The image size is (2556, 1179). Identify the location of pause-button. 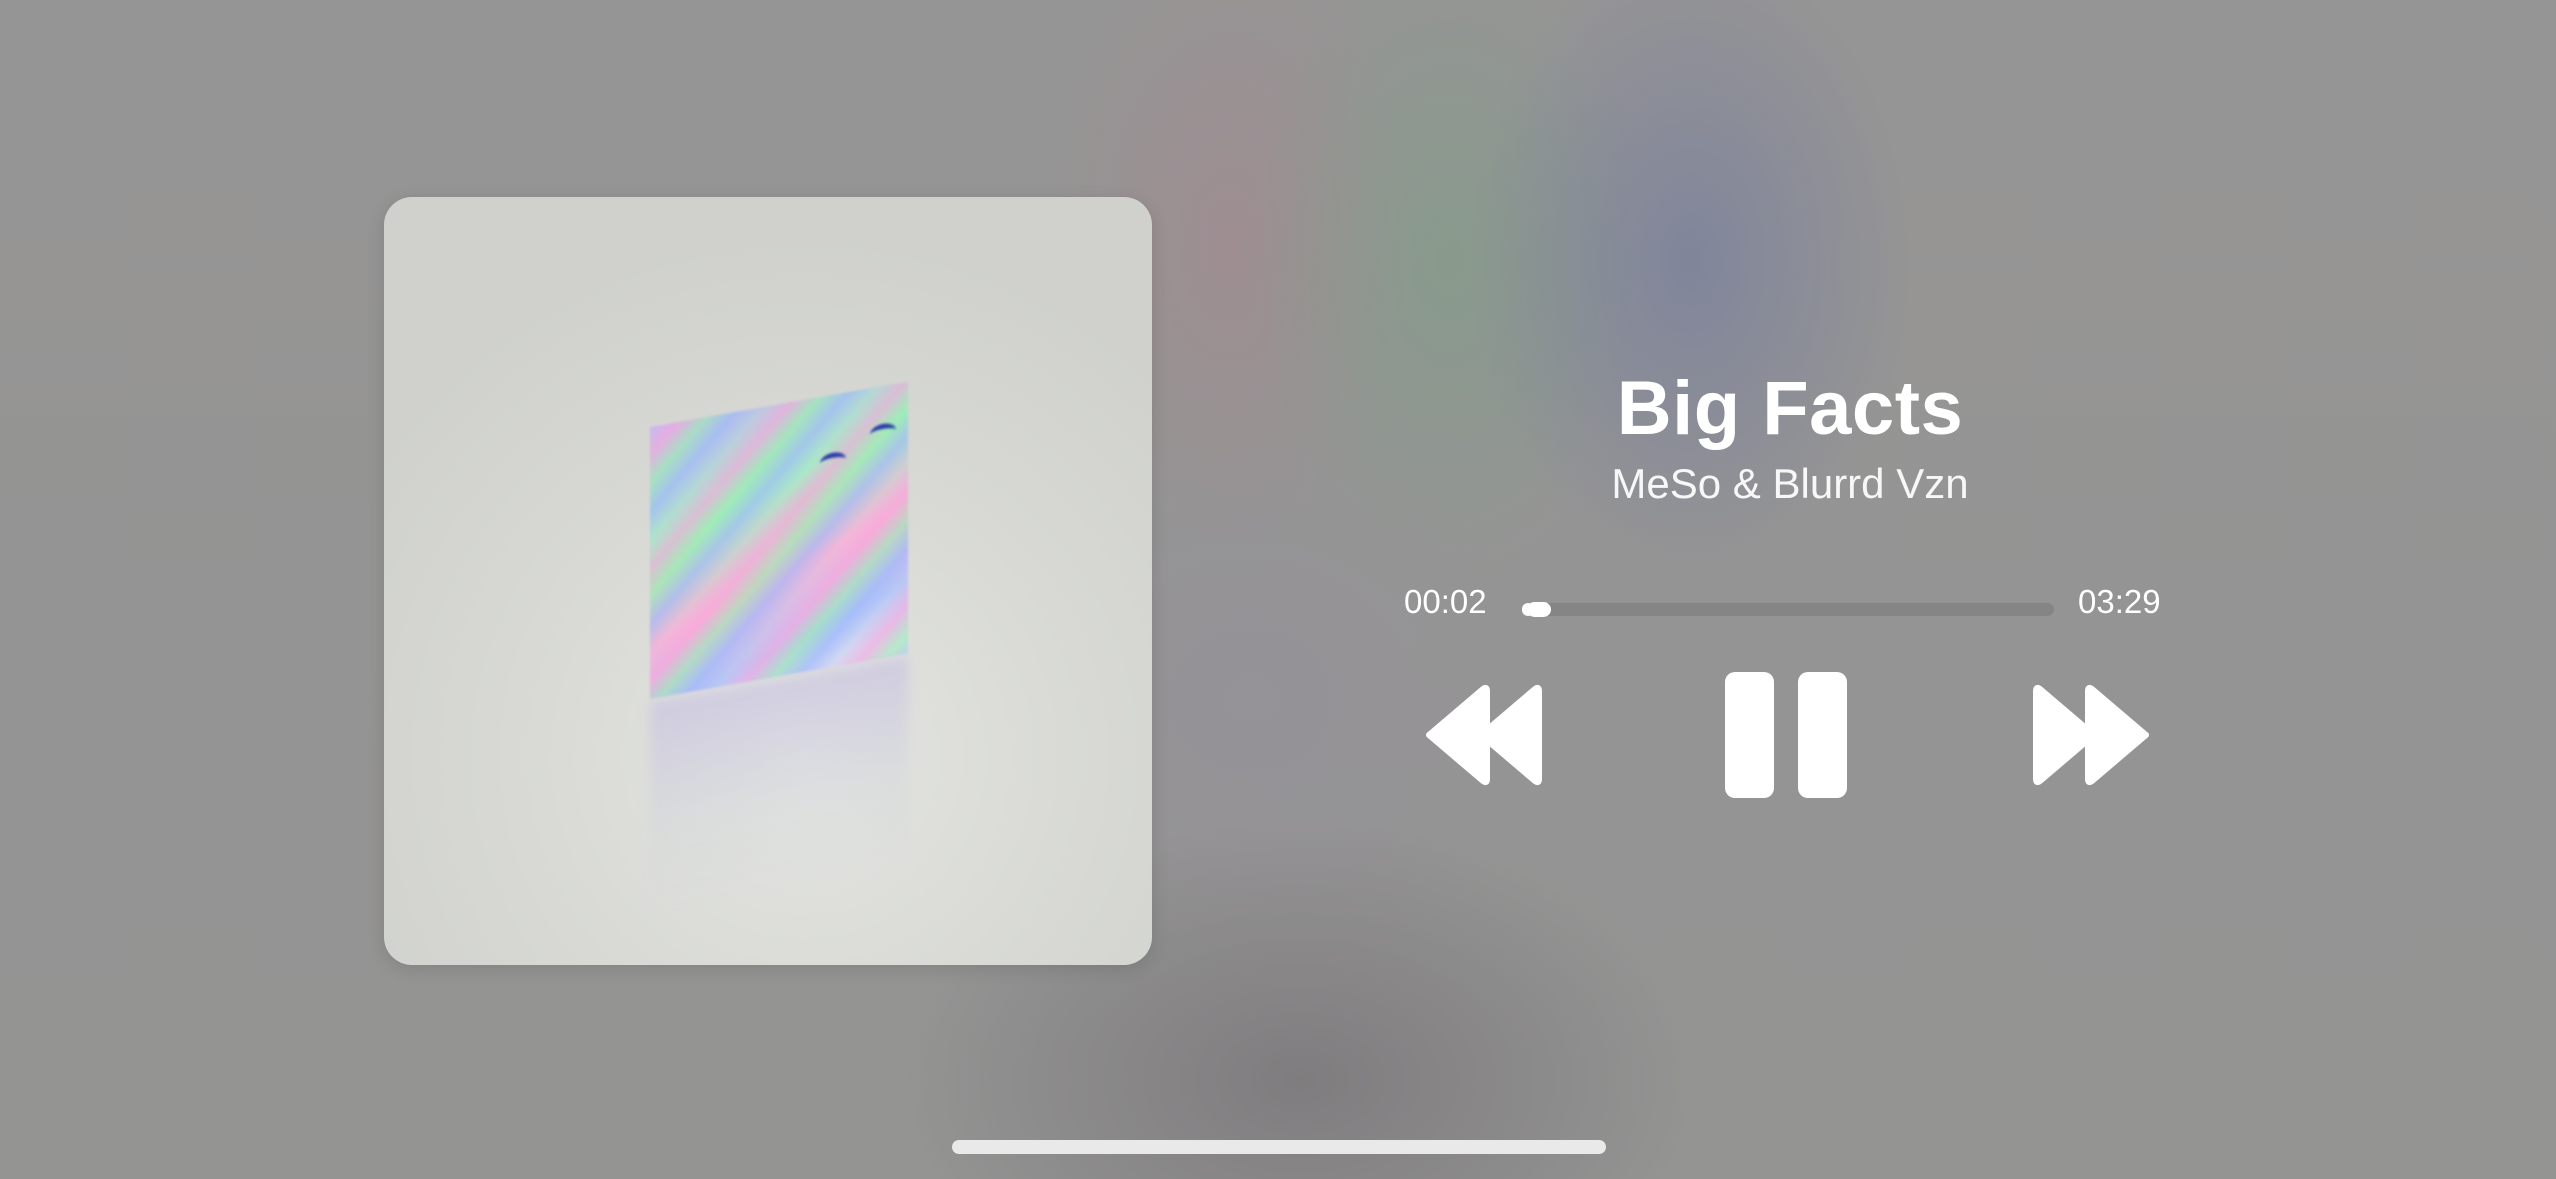
(1785, 735).